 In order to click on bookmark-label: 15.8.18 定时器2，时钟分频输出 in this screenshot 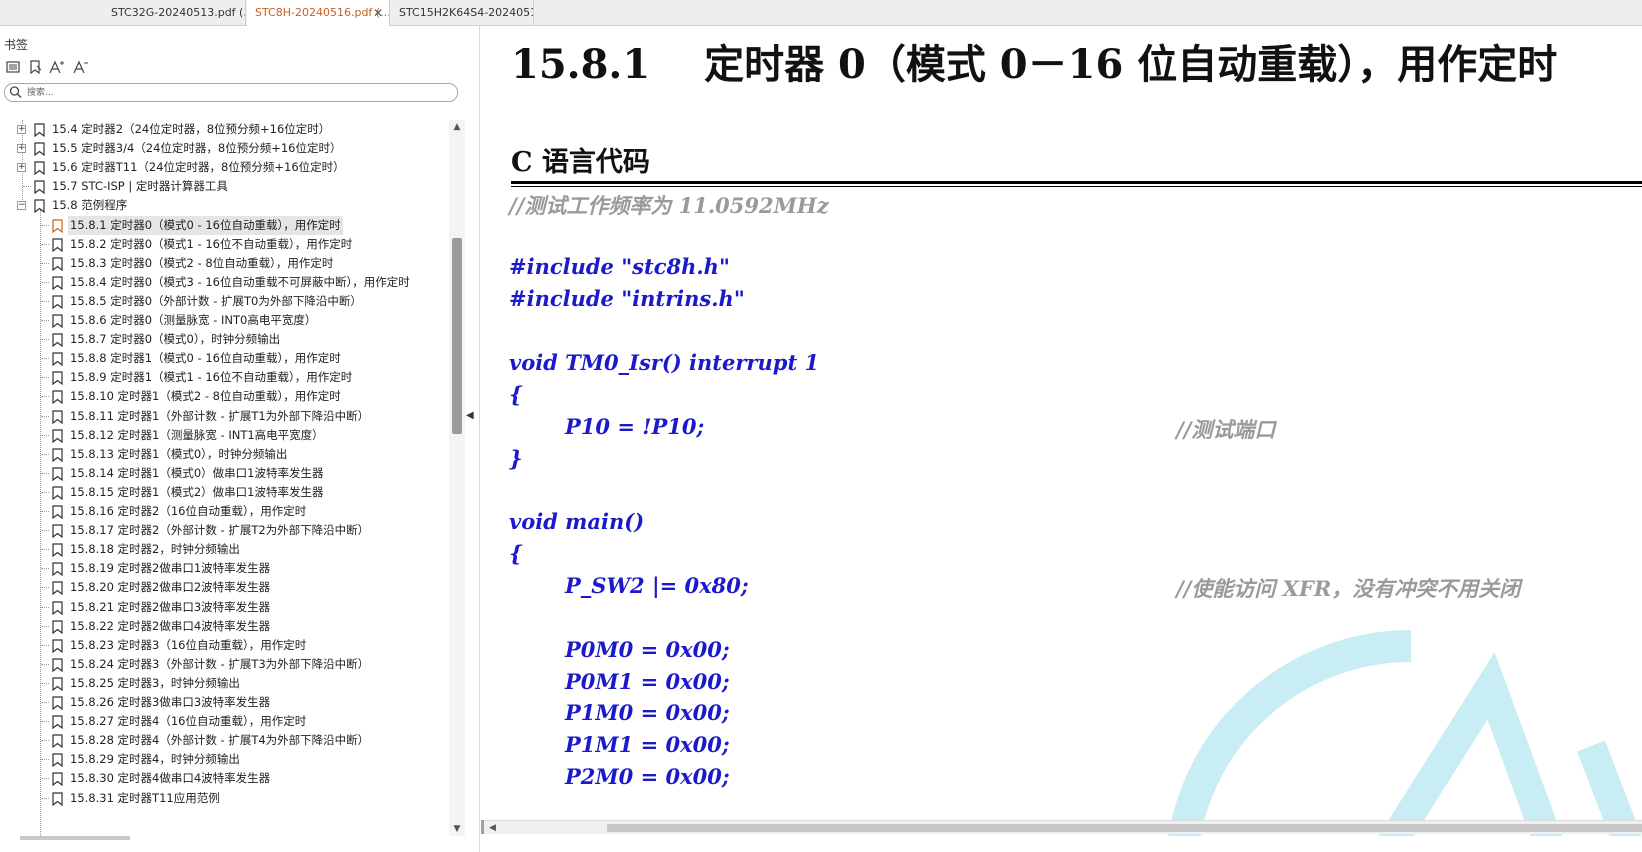, I will do `click(155, 549)`.